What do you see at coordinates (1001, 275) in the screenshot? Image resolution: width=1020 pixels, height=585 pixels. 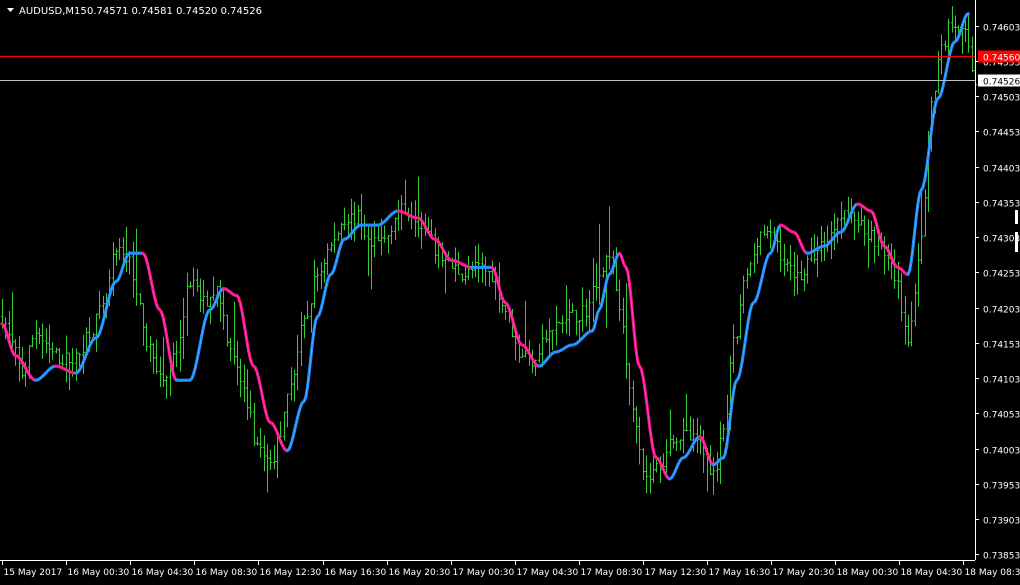 I see `price-tick-label: 0.74253` at bounding box center [1001, 275].